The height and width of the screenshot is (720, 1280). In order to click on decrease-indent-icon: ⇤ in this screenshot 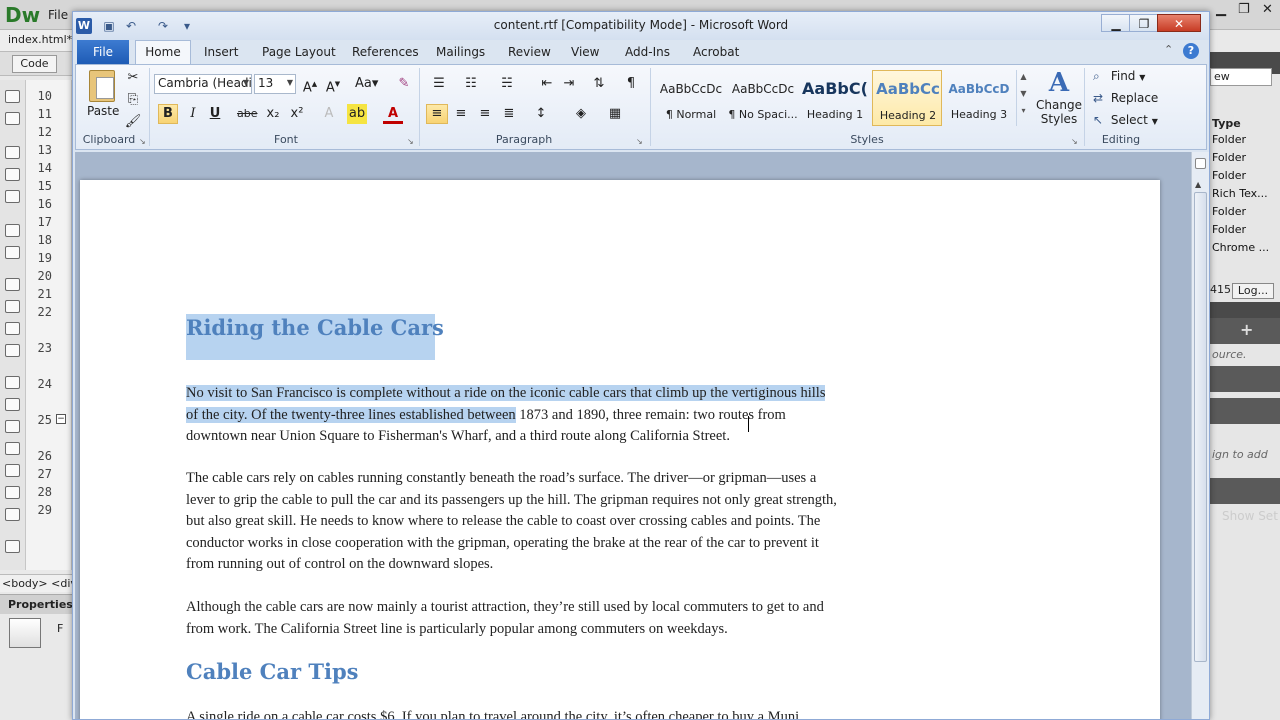, I will do `click(547, 84)`.